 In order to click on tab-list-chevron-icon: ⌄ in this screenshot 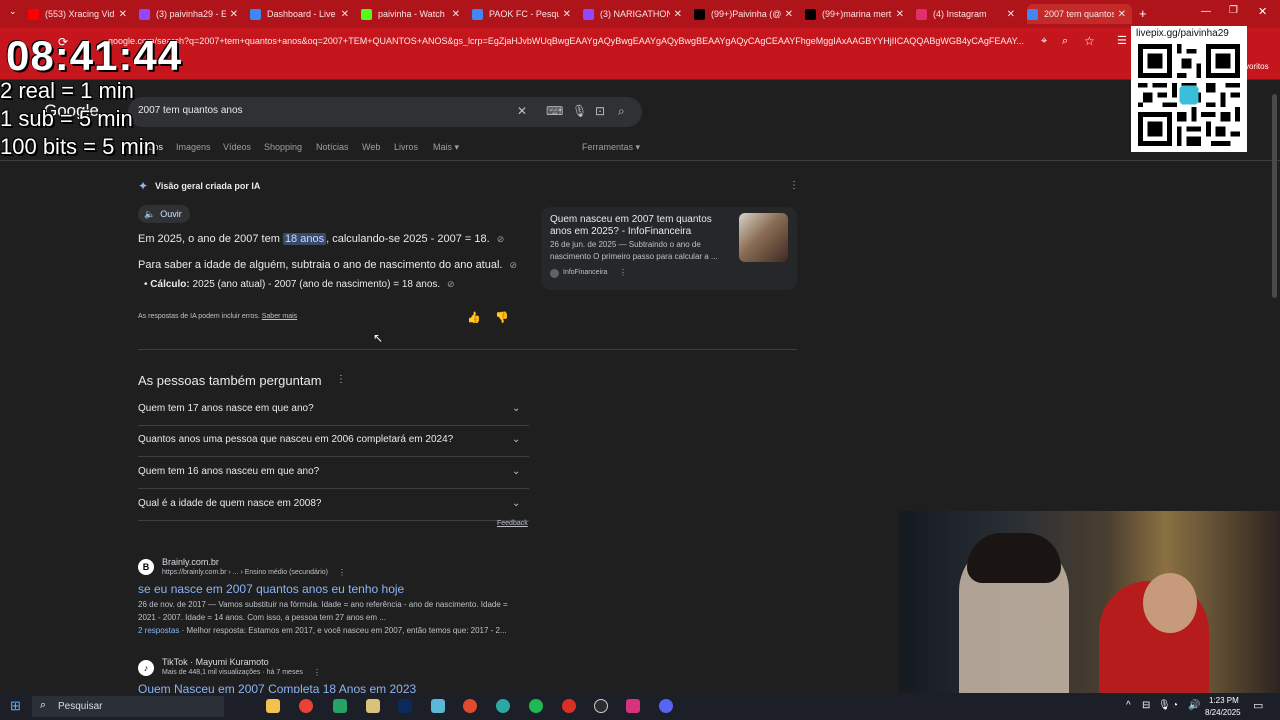, I will do `click(13, 11)`.